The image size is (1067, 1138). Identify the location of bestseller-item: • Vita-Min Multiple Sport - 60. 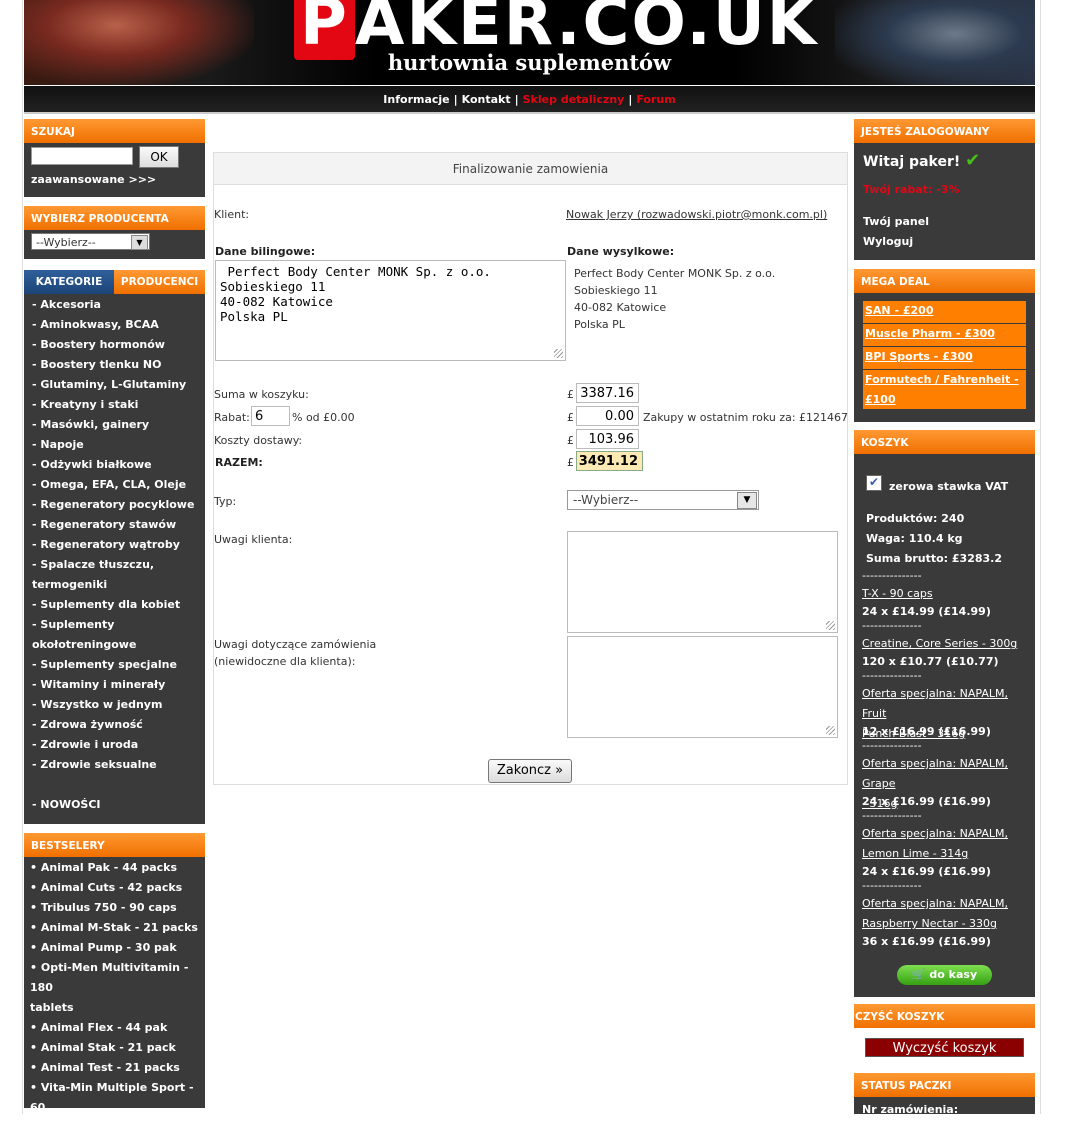
(114, 1098).